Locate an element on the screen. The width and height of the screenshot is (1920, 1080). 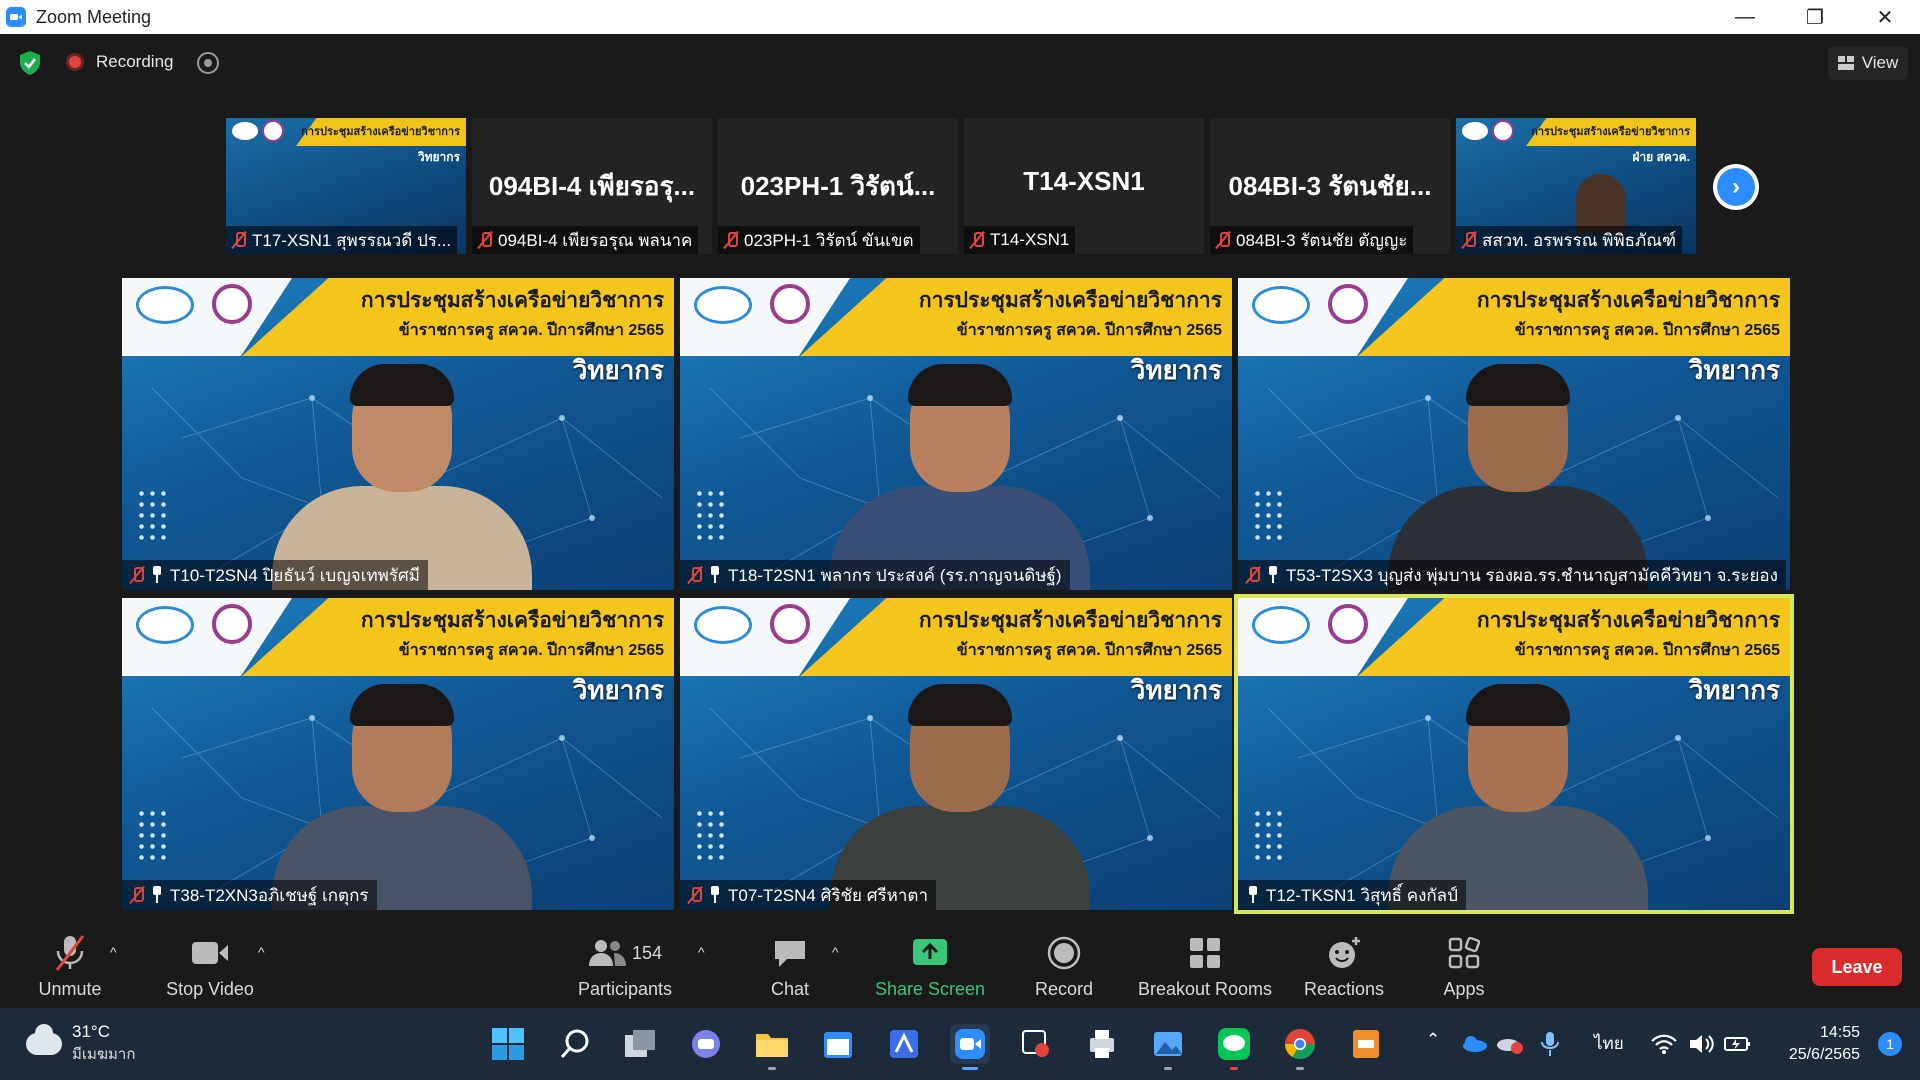
maximize-button: ❐ is located at coordinates (1815, 17).